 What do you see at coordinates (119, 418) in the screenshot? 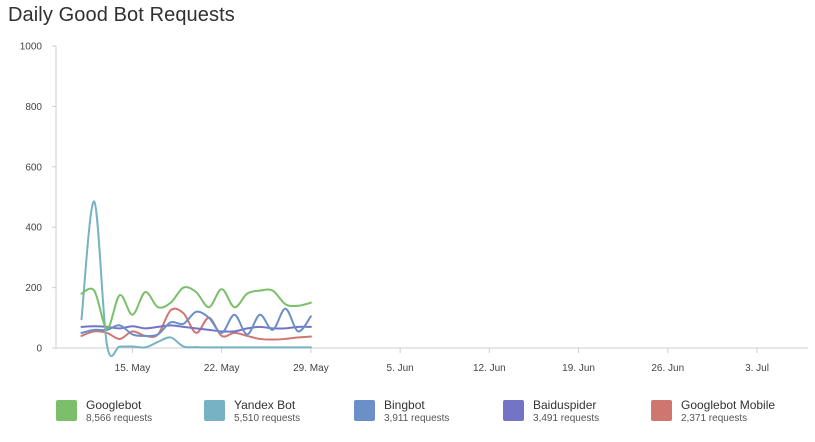
I see `legend-series-total: 8,566 requests` at bounding box center [119, 418].